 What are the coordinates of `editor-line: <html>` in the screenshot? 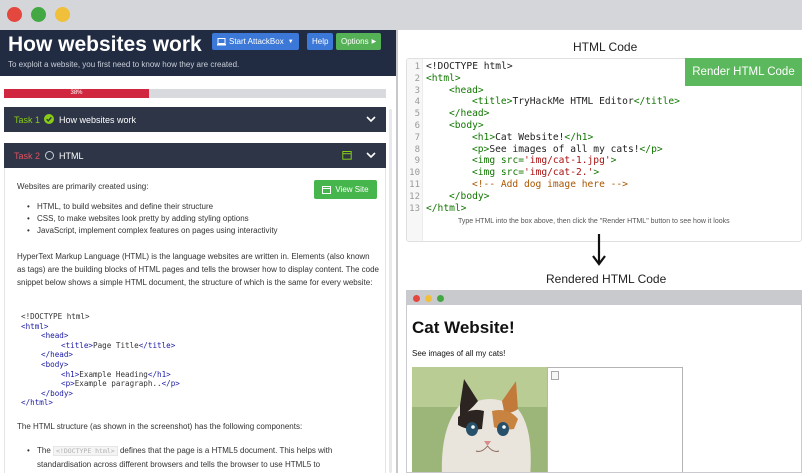 It's located at (443, 78).